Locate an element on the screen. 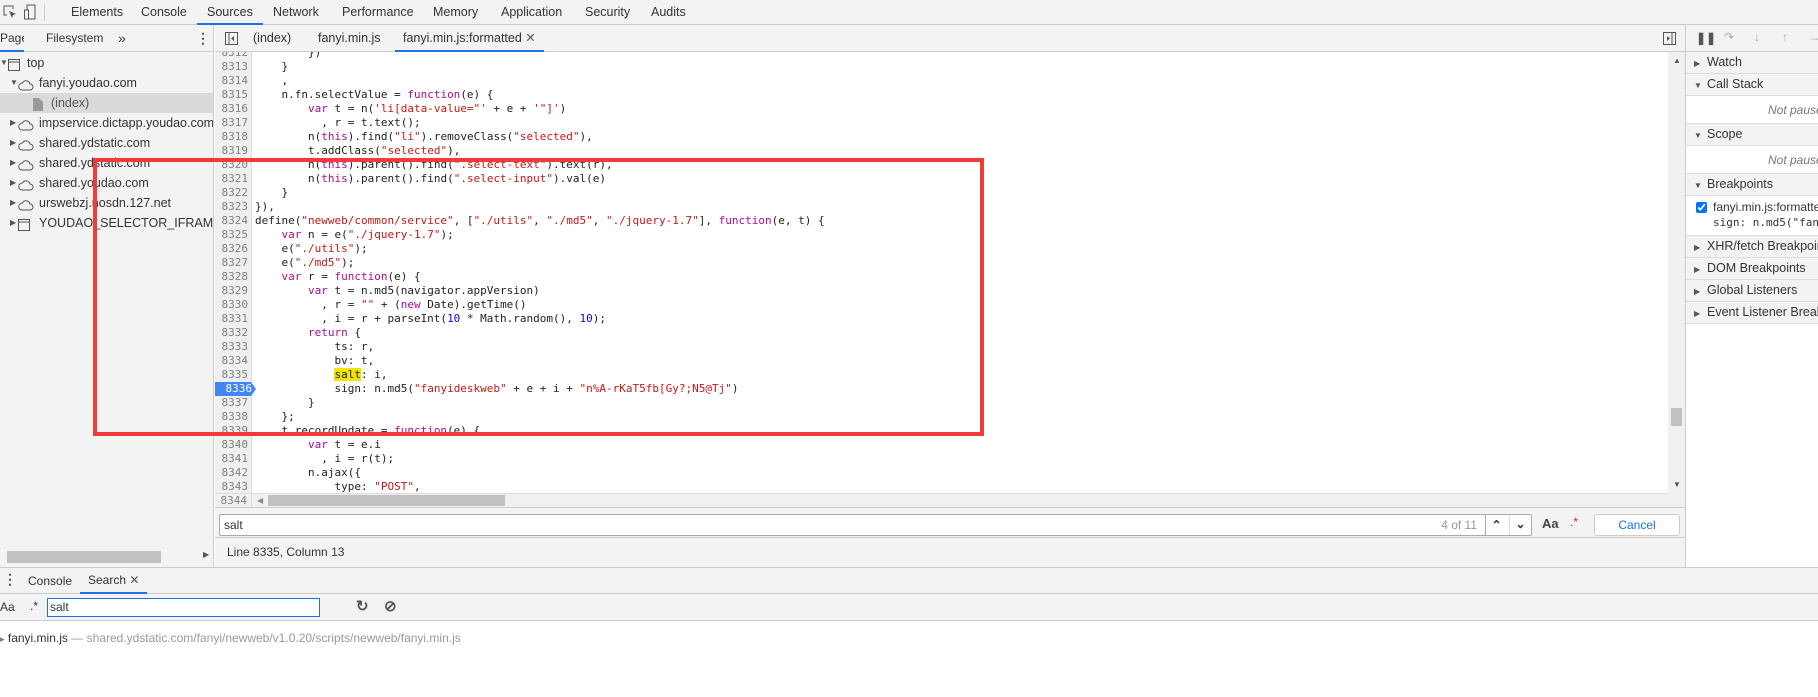 The width and height of the screenshot is (1818, 697). line-number: 8322 is located at coordinates (233, 193).